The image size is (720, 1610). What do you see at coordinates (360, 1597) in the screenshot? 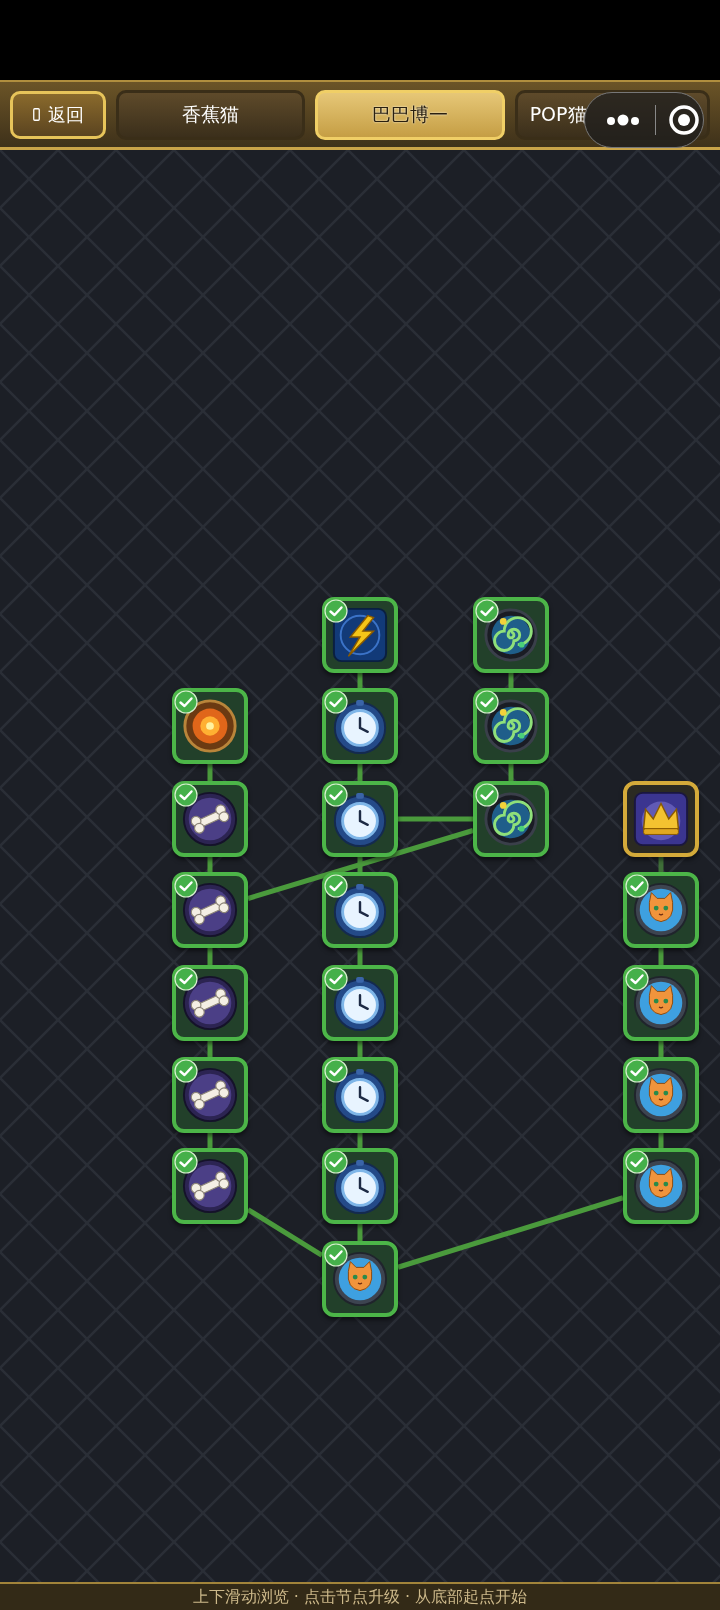
I see `footer-hint: 上下滑动浏览 · 点击节点升级 · 从底部起点开始` at bounding box center [360, 1597].